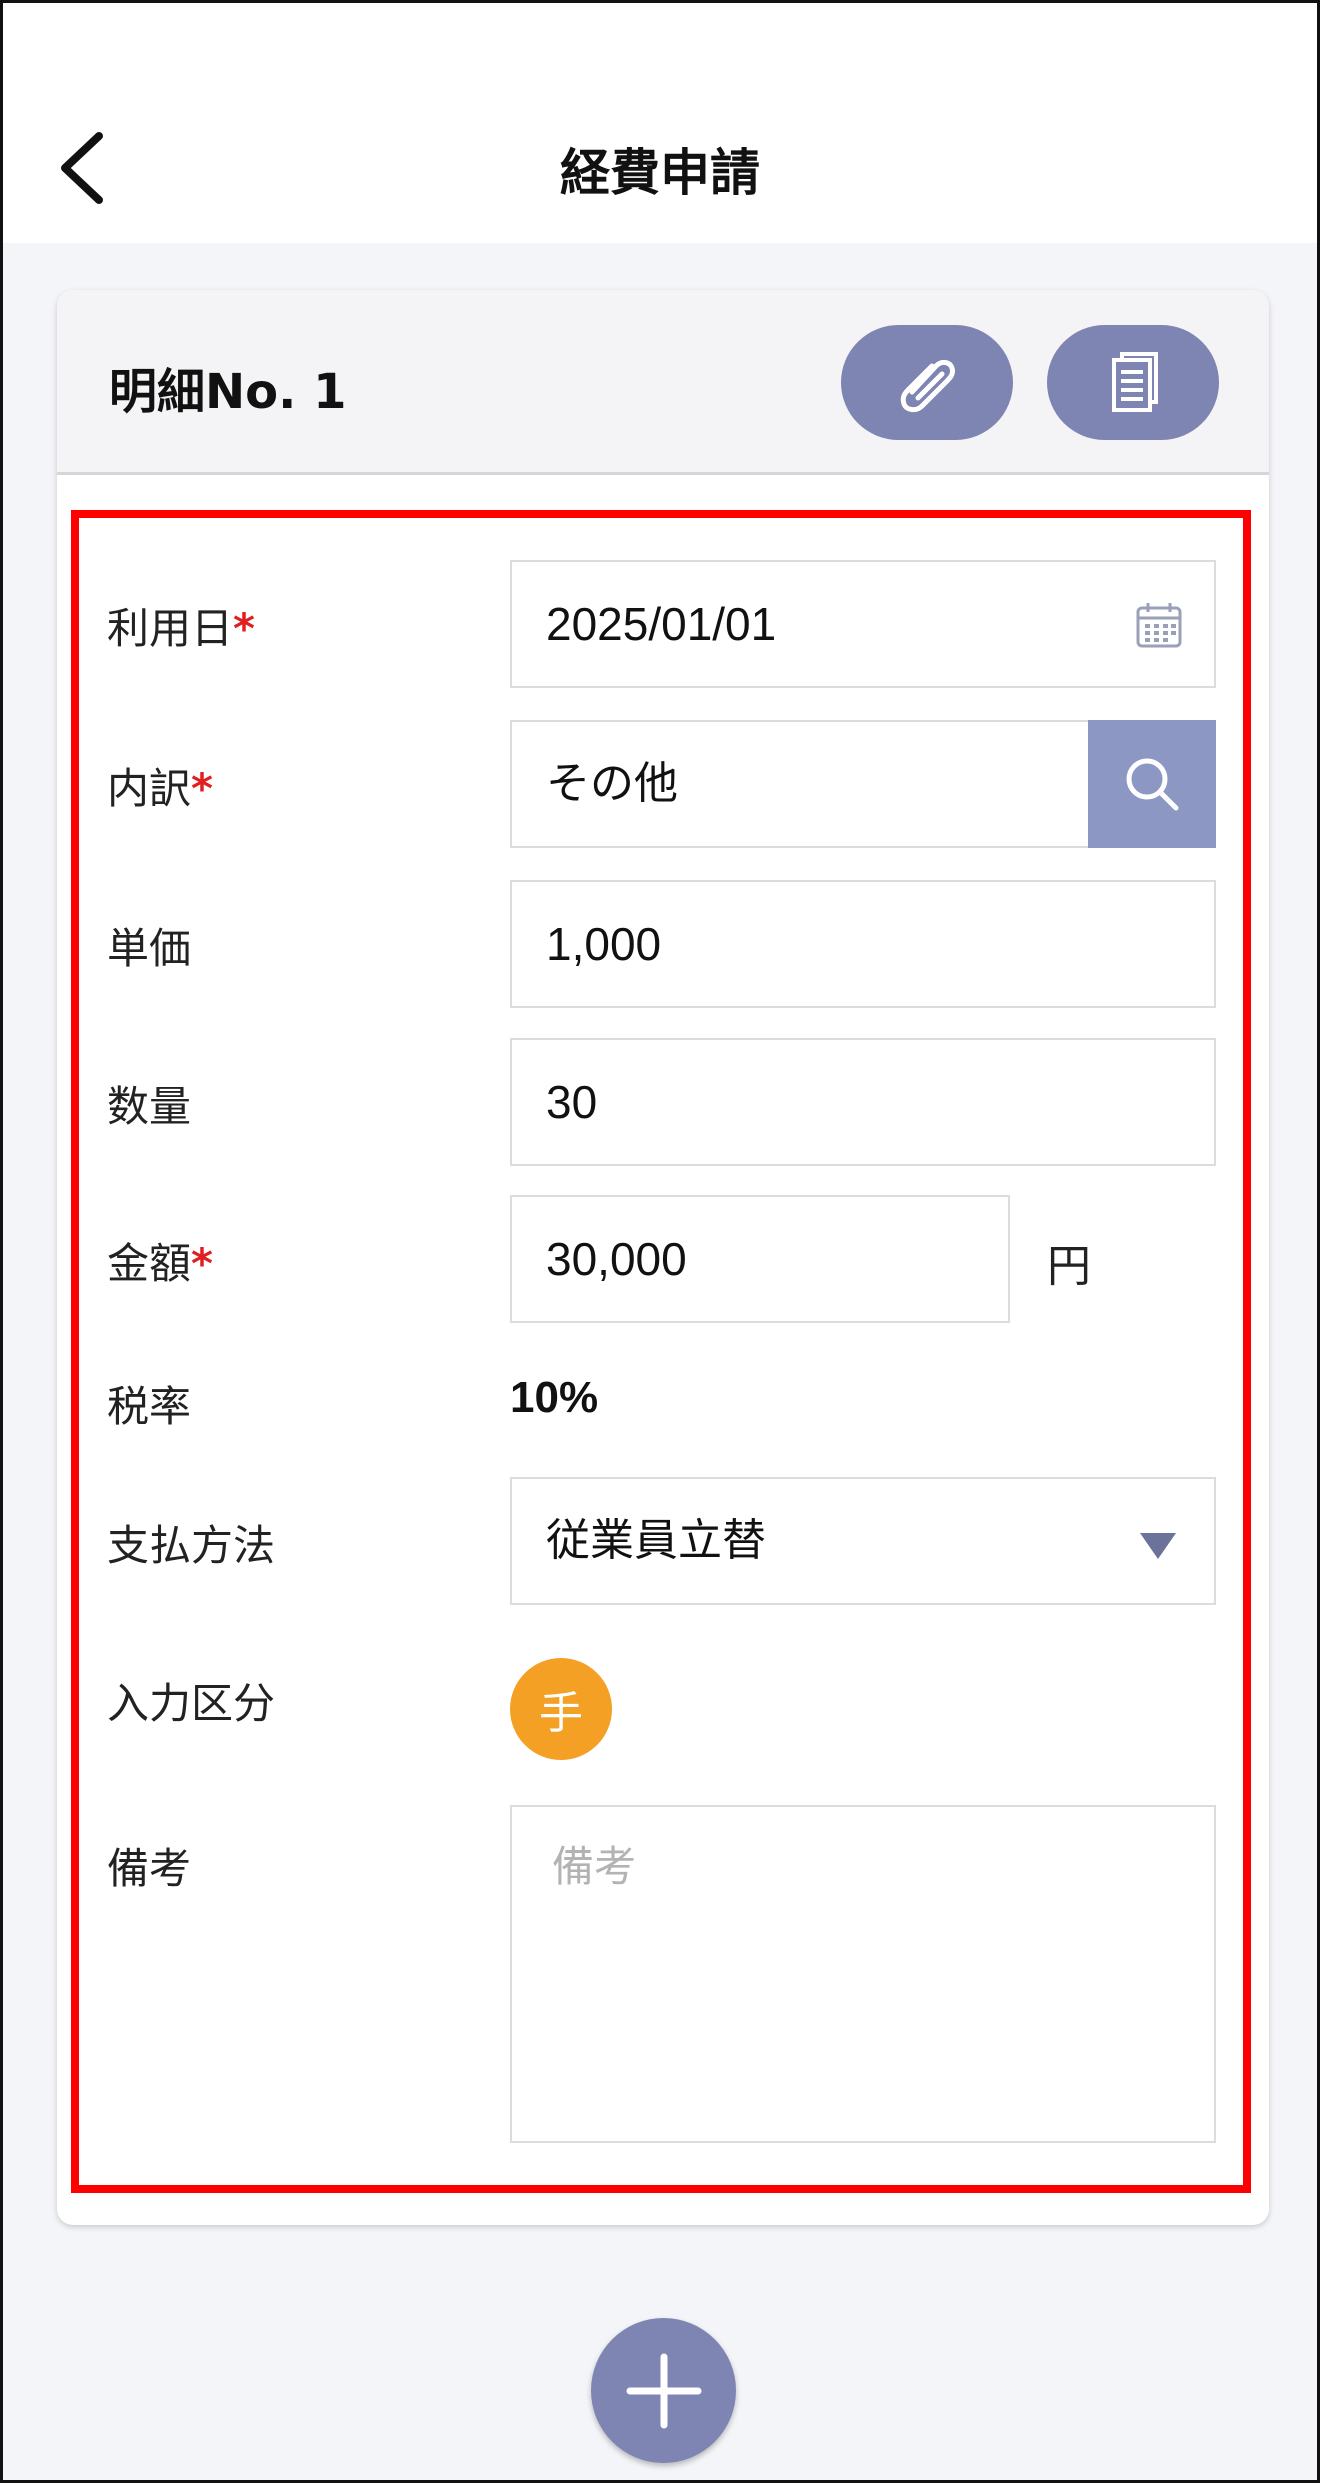  What do you see at coordinates (660, 173) in the screenshot?
I see `page-title: 経費申請` at bounding box center [660, 173].